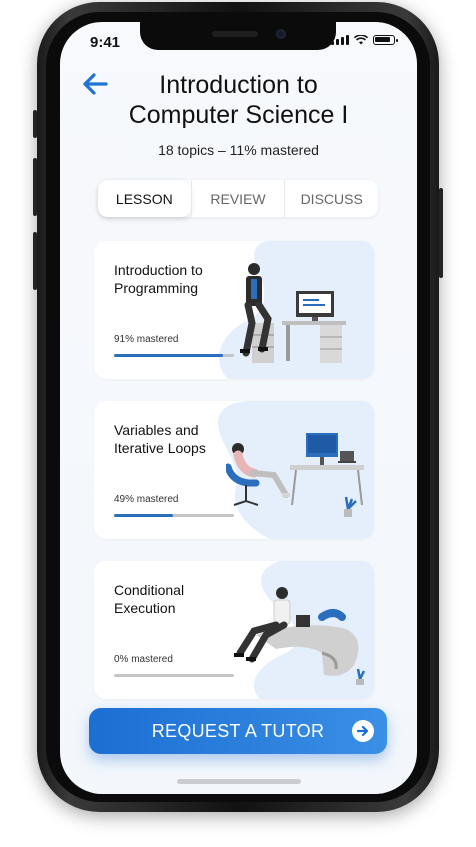  I want to click on cellular-signal-icon, so click(340, 40).